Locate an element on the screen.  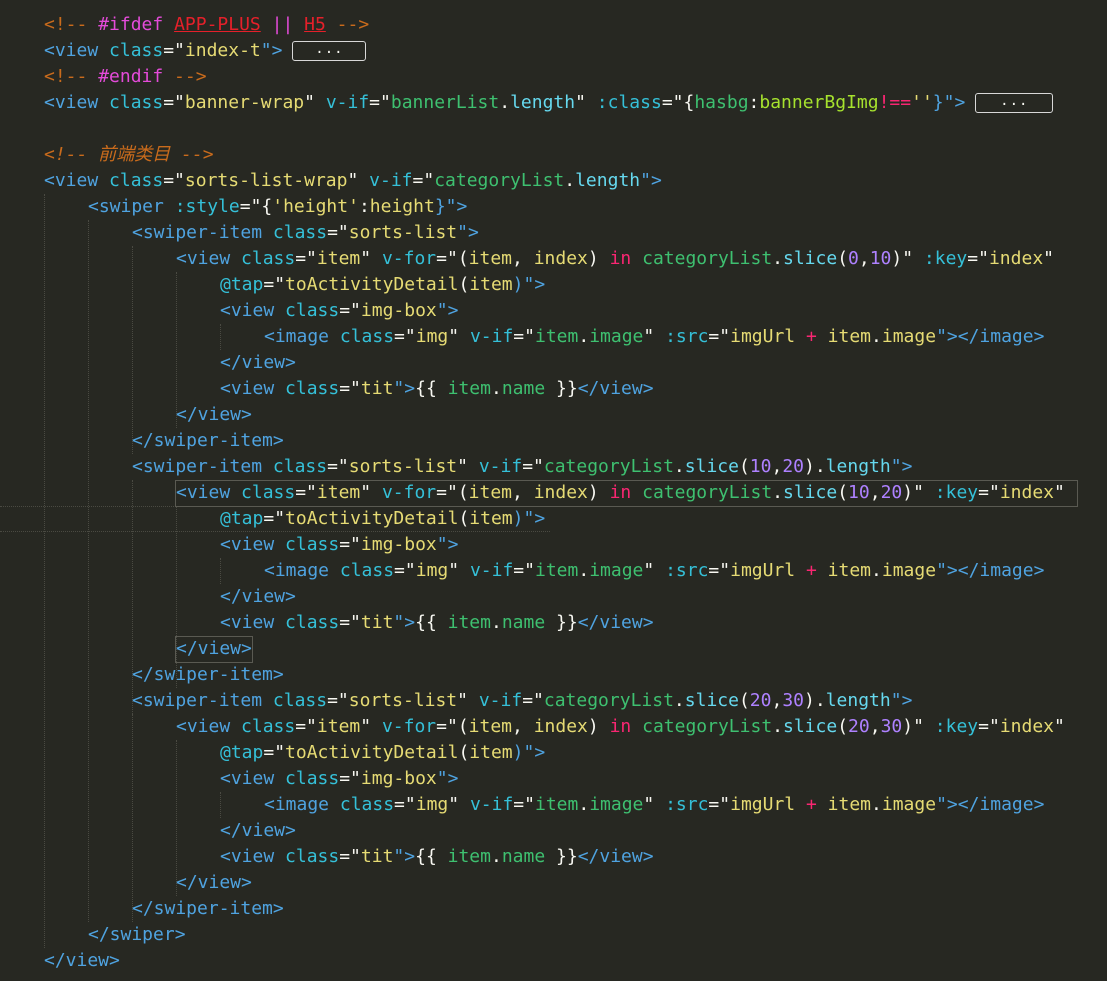
code-text: </view> is located at coordinates (214, 649).